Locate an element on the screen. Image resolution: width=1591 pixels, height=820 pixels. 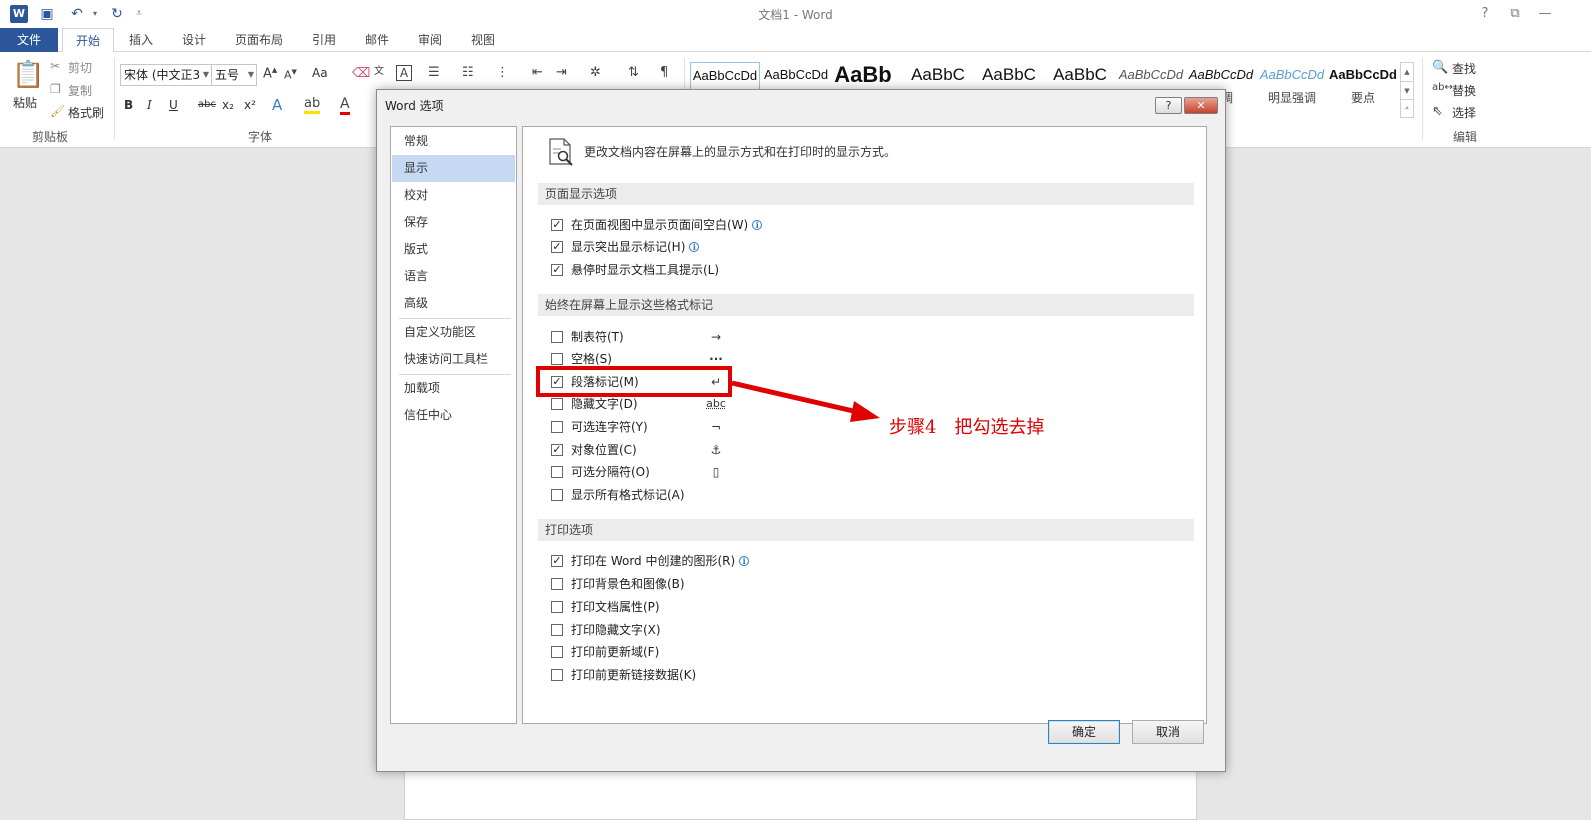
show-hide-marks-icon: ¶ is located at coordinates (664, 72).